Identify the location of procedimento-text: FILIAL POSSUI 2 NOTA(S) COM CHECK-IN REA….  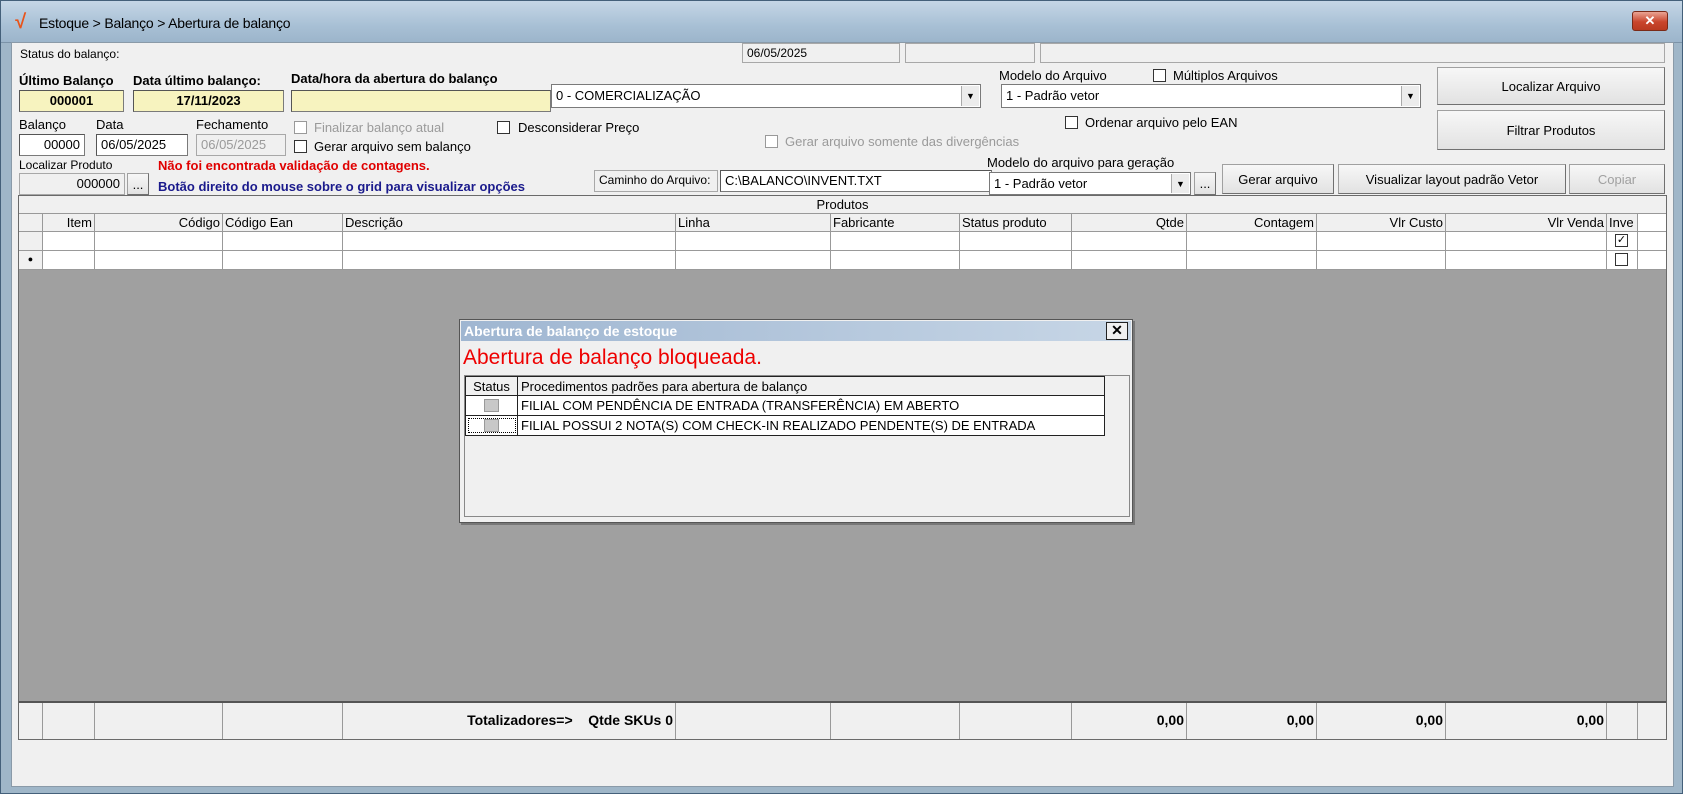
(778, 425).